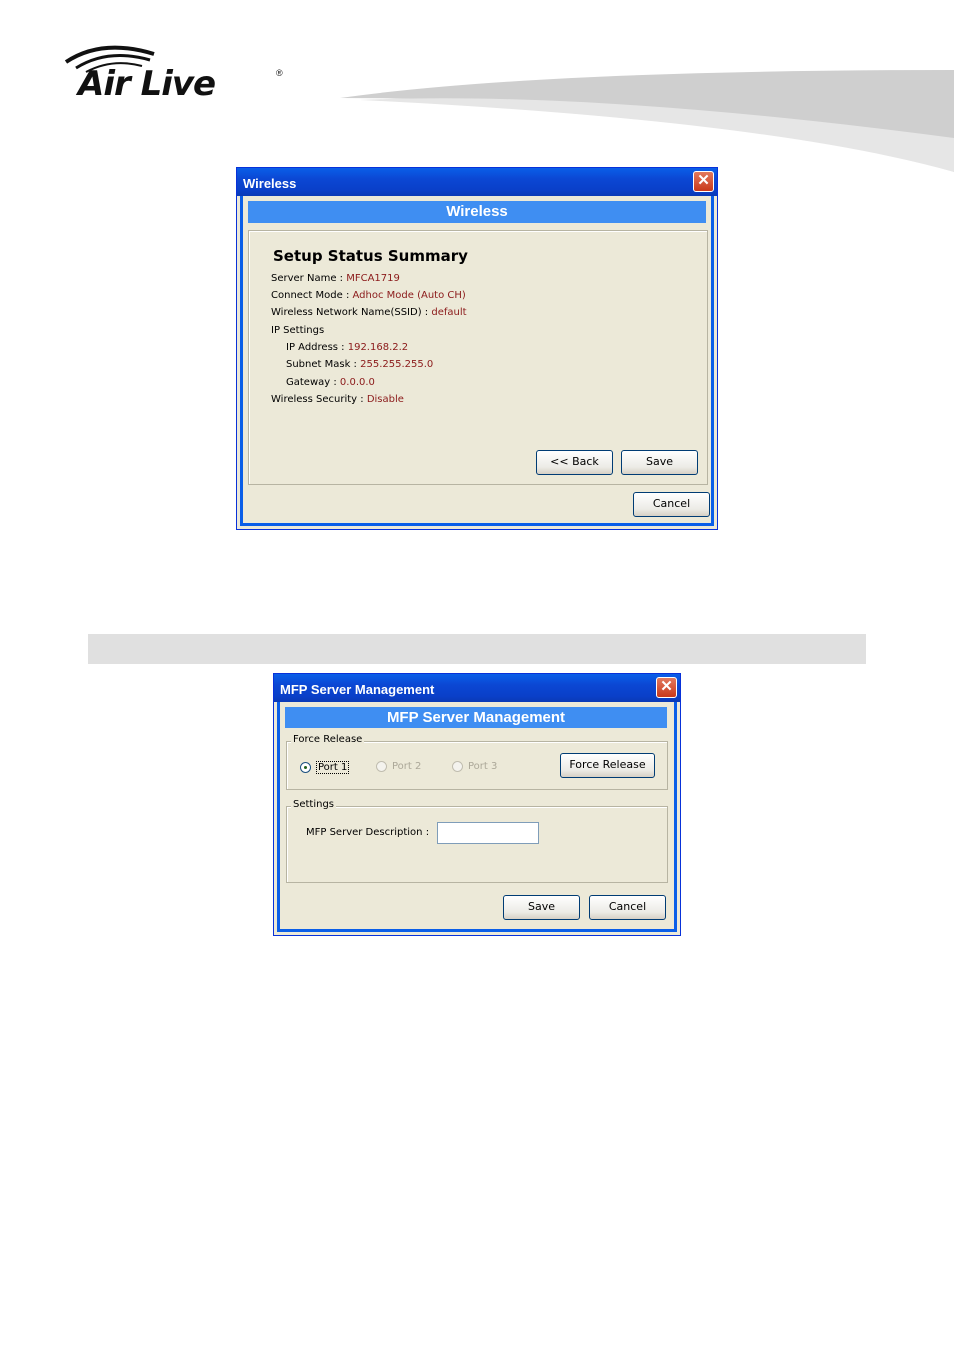 The image size is (954, 1350). What do you see at coordinates (482, 766) in the screenshot?
I see `port3-label: Port 3` at bounding box center [482, 766].